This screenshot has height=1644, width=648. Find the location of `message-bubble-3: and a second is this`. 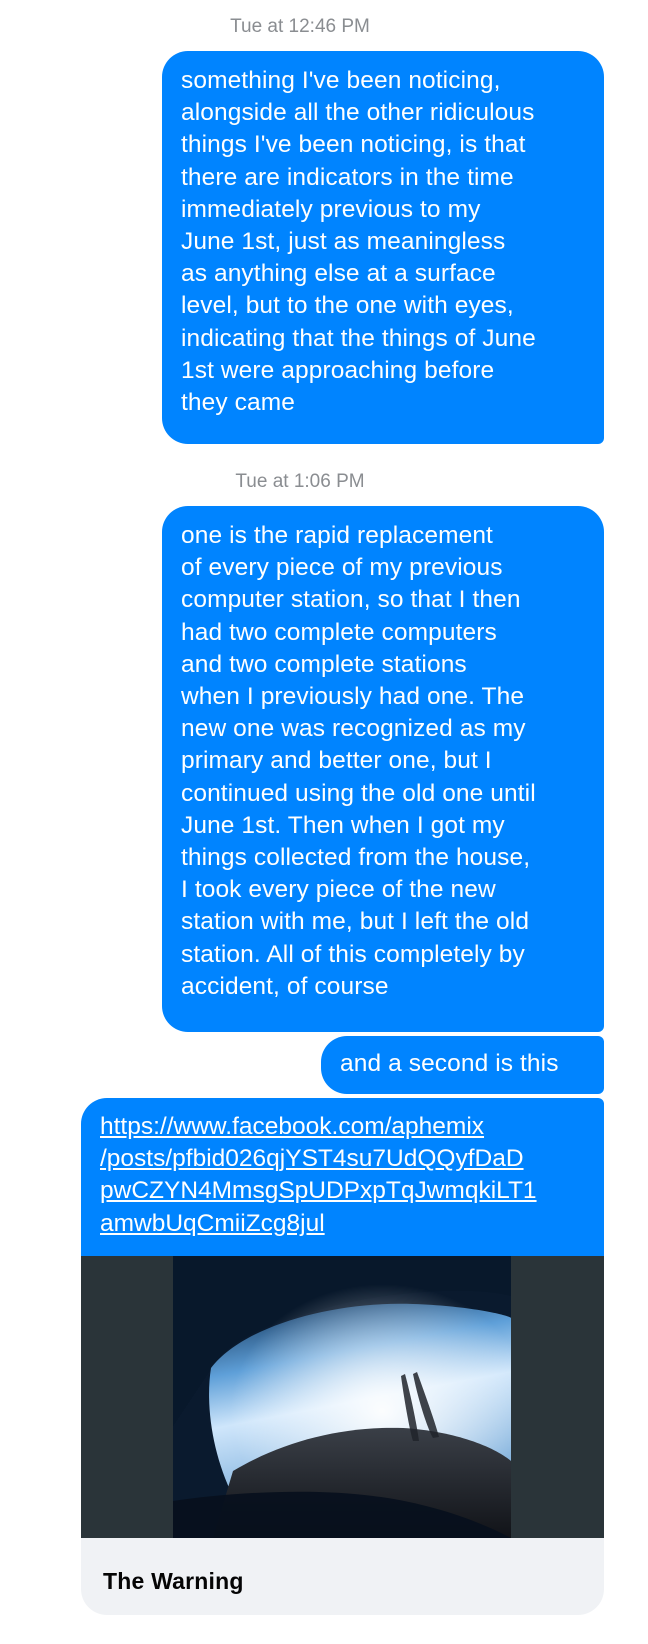

message-bubble-3: and a second is this is located at coordinates (462, 1065).